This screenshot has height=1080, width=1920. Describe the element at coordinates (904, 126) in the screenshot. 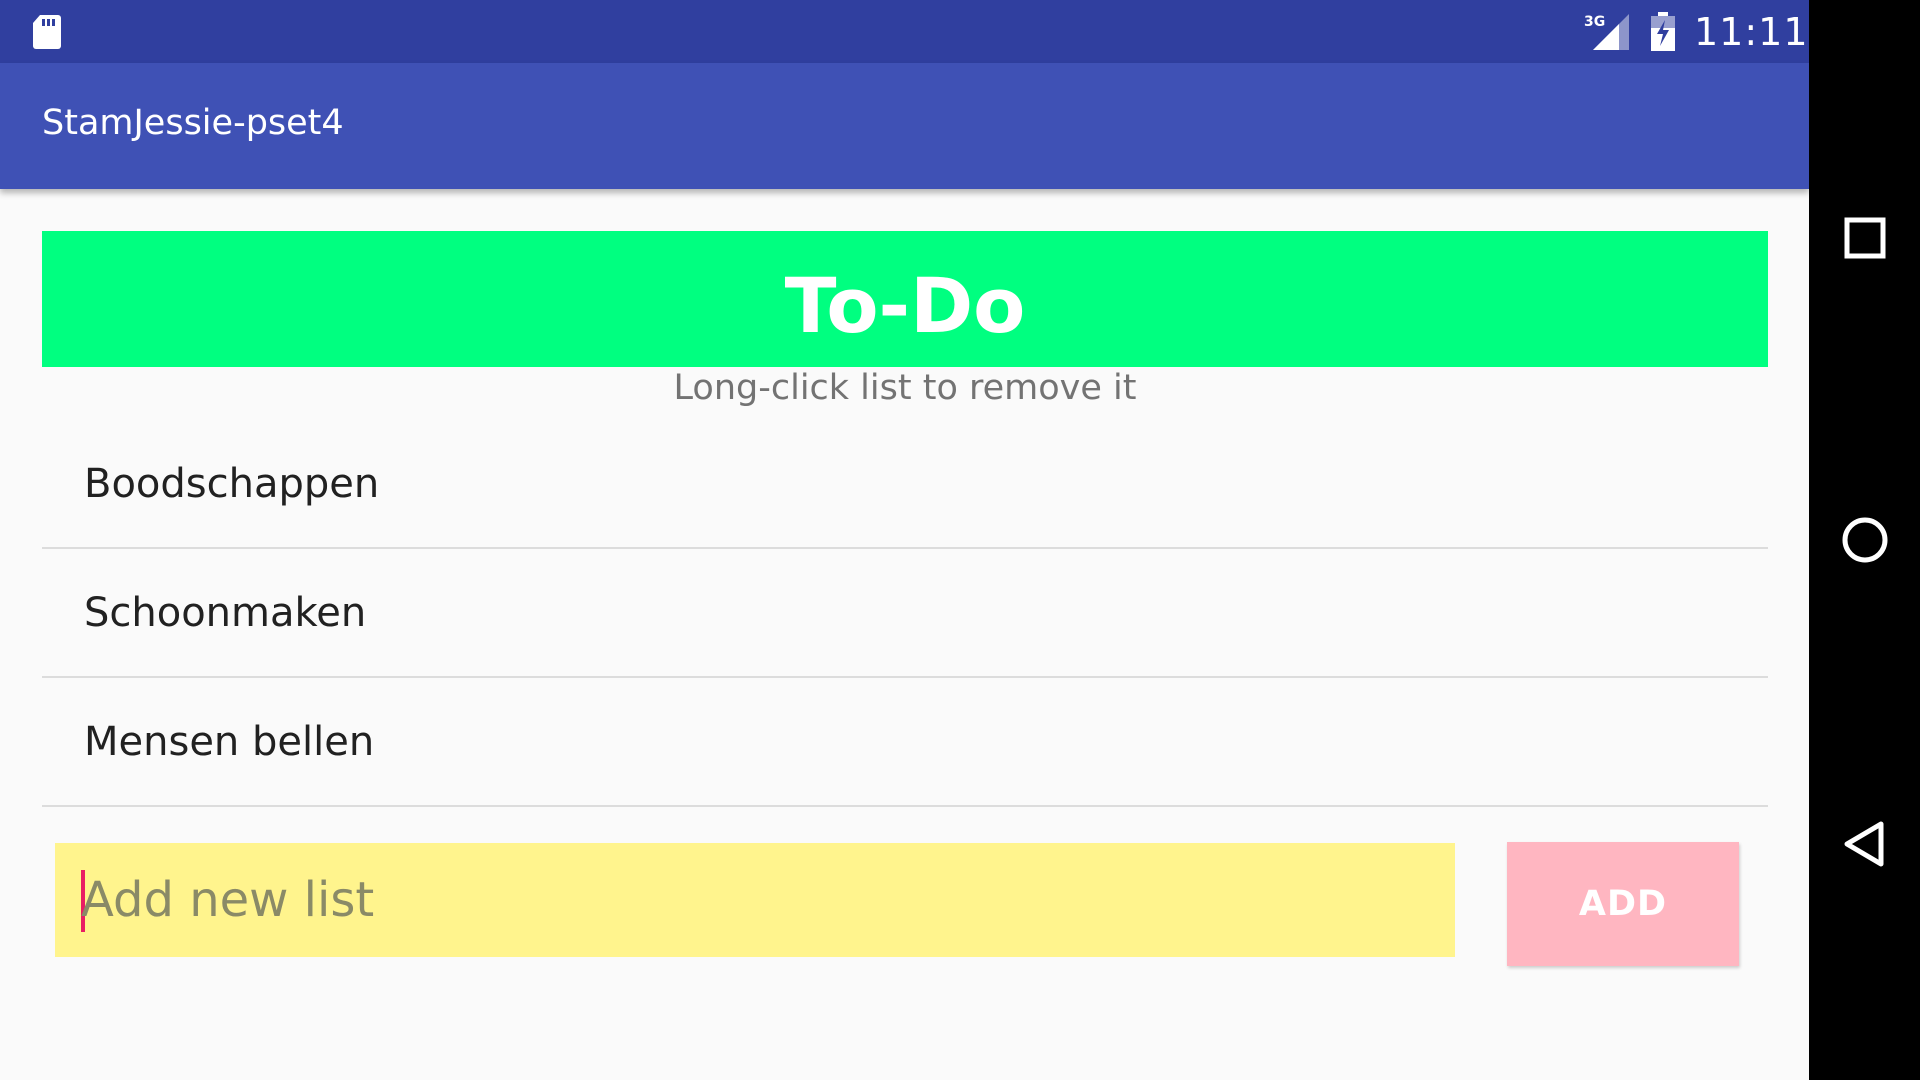

I see `app-bar: StamJessie-pset4` at that location.